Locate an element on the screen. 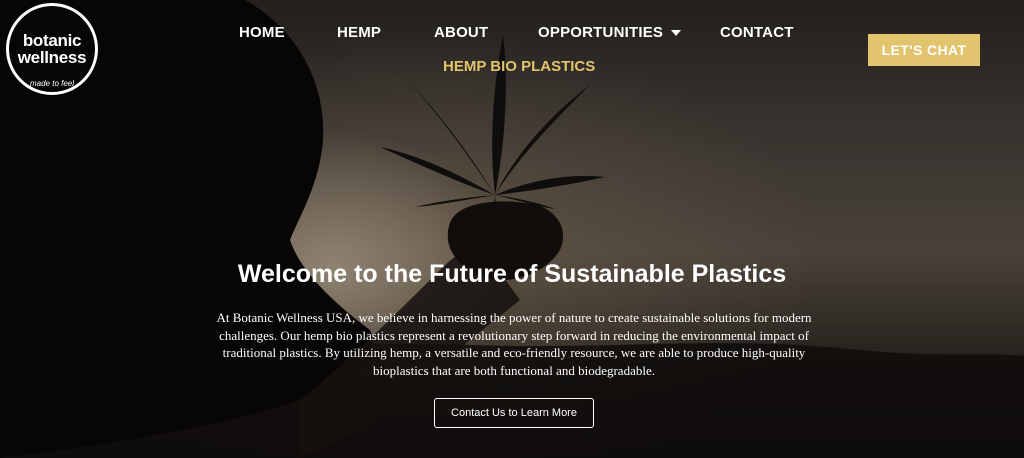 The image size is (1024, 458). nav-contact: CONTACT is located at coordinates (757, 32).